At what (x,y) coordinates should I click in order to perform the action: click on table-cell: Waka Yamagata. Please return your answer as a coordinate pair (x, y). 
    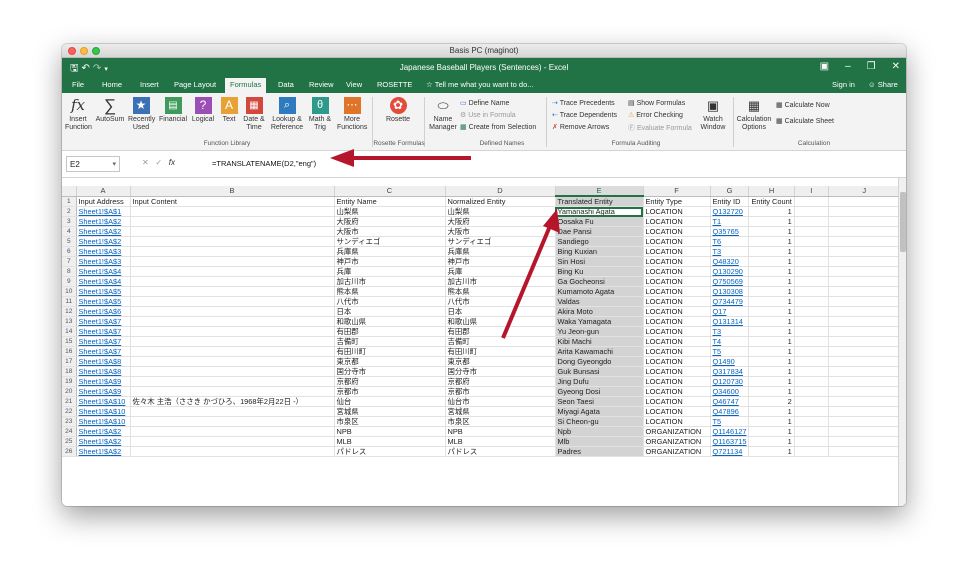
    Looking at the image, I should click on (599, 321).